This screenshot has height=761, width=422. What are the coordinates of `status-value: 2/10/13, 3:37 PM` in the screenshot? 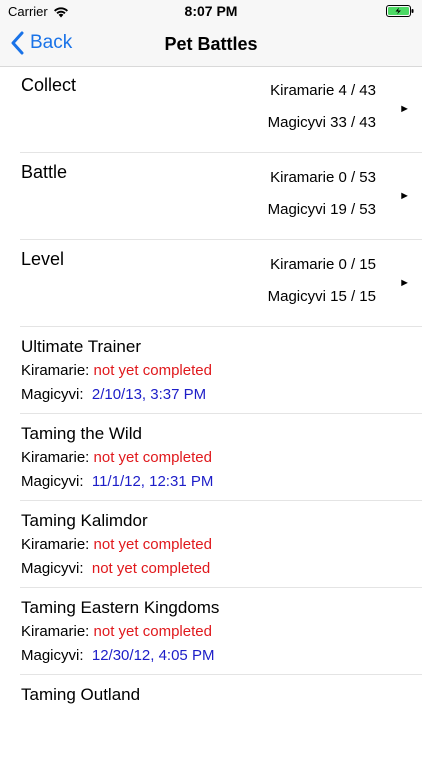 It's located at (149, 394).